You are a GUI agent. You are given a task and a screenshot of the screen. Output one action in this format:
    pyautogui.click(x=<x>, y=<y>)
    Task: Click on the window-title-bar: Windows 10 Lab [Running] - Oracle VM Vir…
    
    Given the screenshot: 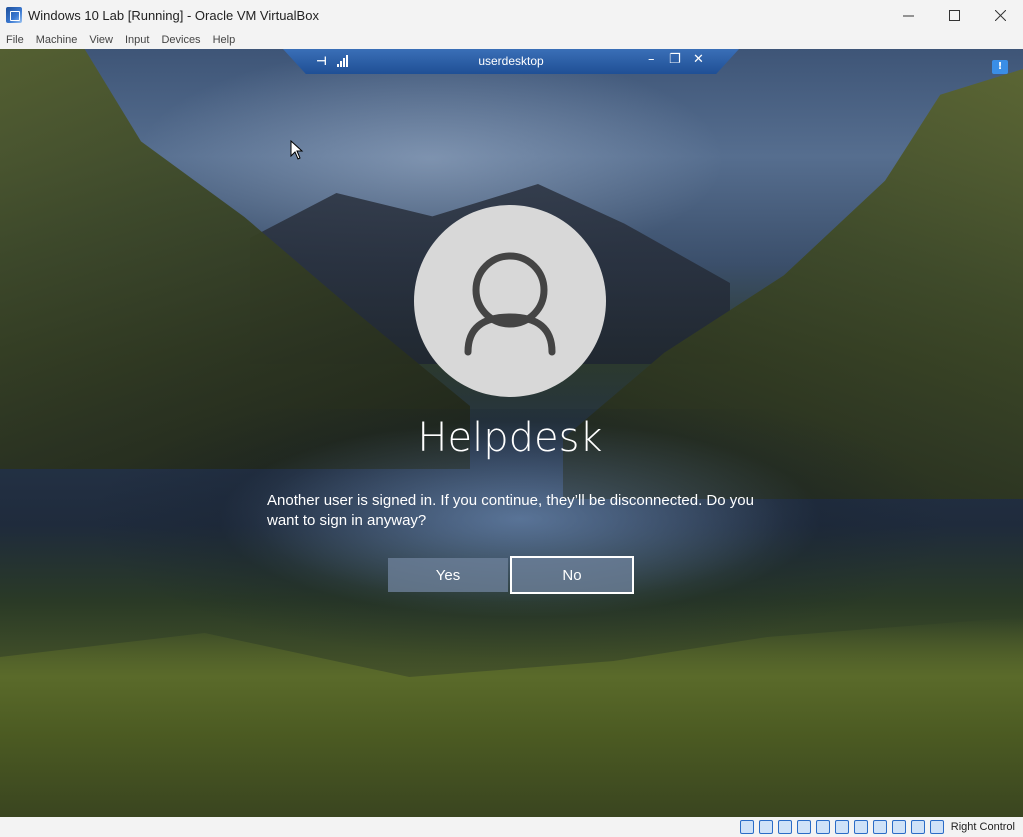 What is the action you would take?
    pyautogui.click(x=511, y=15)
    